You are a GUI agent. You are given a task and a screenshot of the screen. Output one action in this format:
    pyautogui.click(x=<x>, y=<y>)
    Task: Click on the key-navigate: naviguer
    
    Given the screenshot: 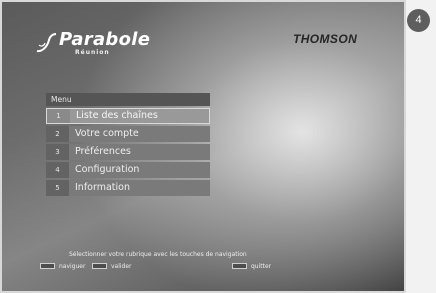 What is the action you would take?
    pyautogui.click(x=62, y=266)
    